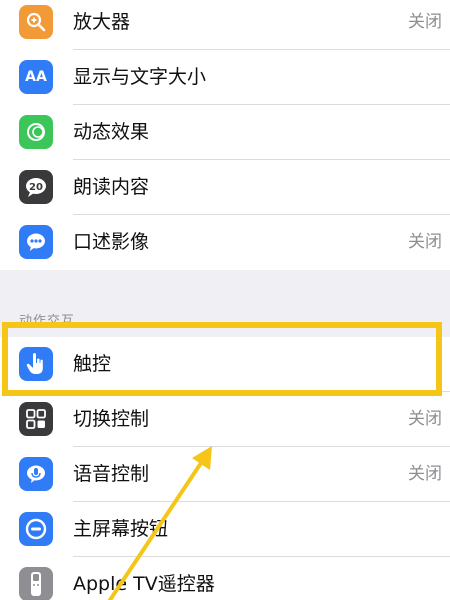 Image resolution: width=450 pixels, height=600 pixels. I want to click on speech-glyph: 20, so click(36, 187).